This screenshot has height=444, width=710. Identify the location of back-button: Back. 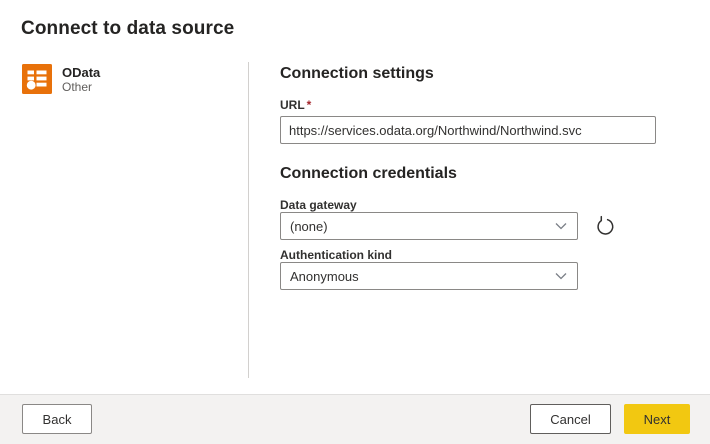
(57, 419).